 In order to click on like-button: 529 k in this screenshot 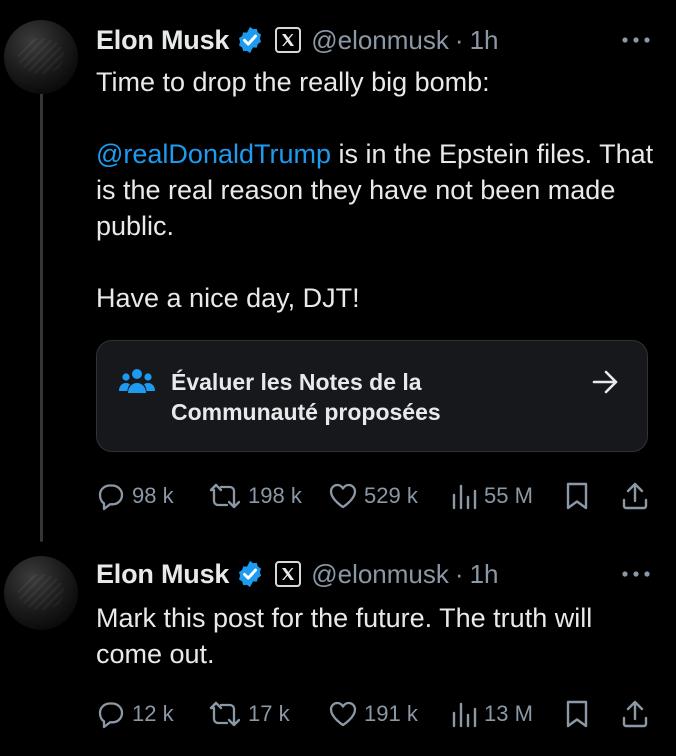, I will do `click(373, 496)`.